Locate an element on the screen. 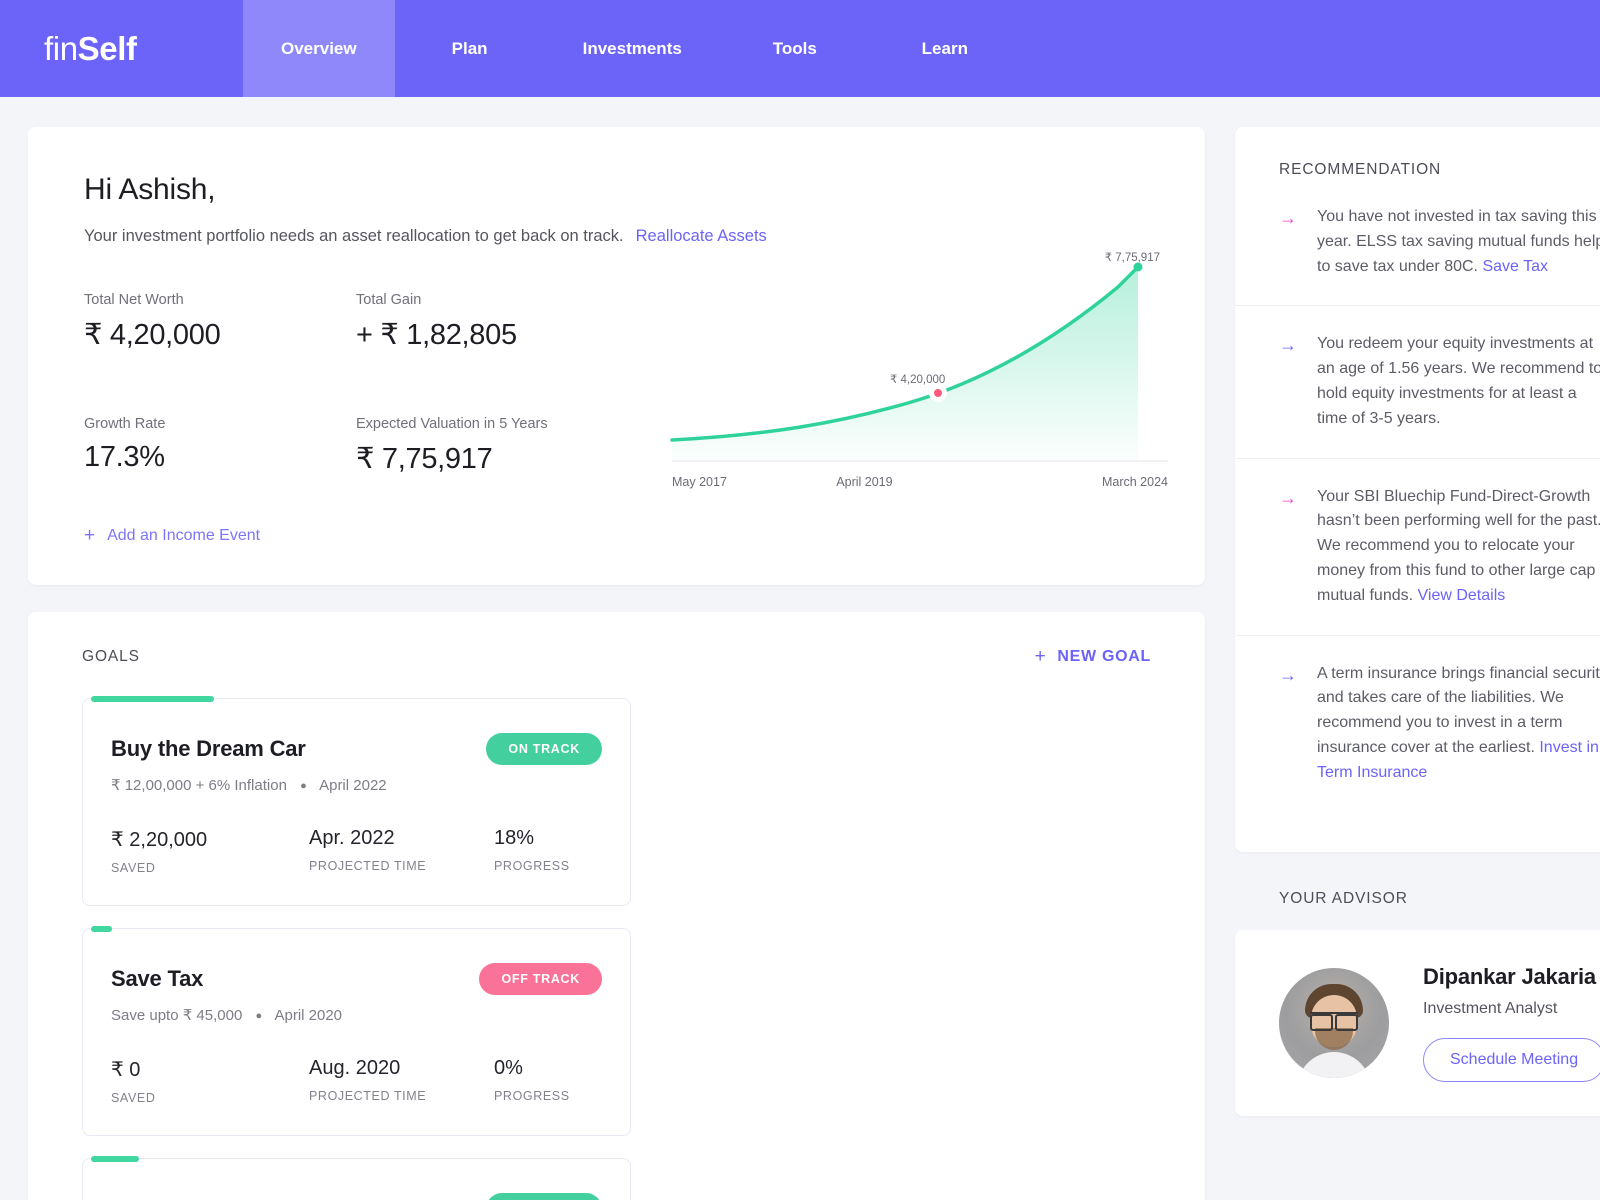 The height and width of the screenshot is (1200, 1600). avatar-body is located at coordinates (1334, 1064).